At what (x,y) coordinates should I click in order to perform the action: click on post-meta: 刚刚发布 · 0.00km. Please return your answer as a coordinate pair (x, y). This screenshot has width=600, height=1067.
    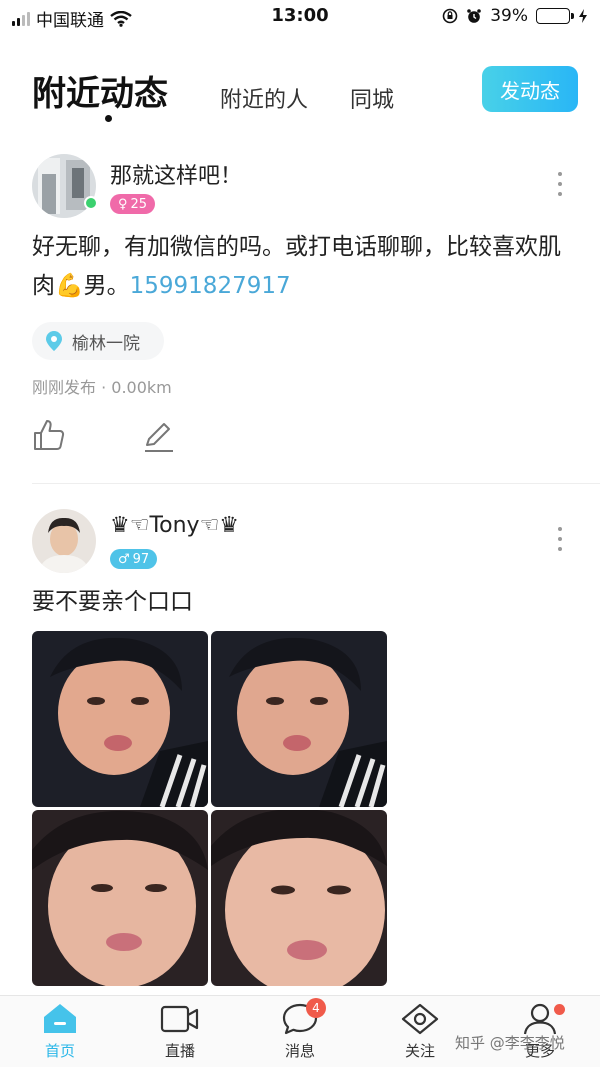
    Looking at the image, I should click on (102, 387).